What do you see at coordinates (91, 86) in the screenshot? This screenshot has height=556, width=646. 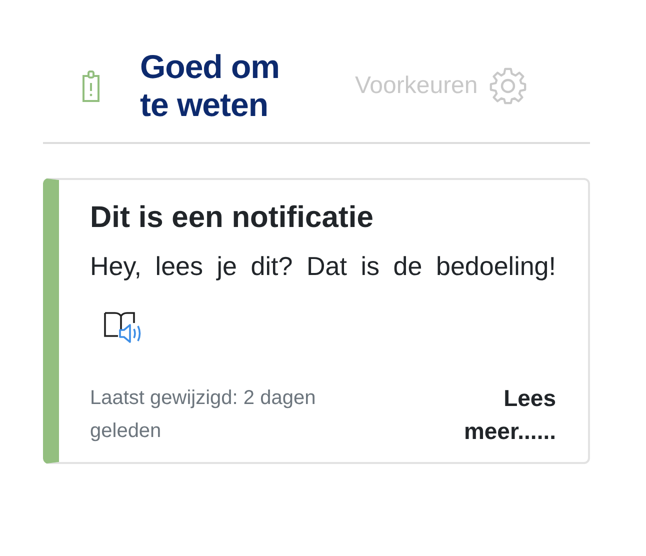 I see `clipboard-alert-icon` at bounding box center [91, 86].